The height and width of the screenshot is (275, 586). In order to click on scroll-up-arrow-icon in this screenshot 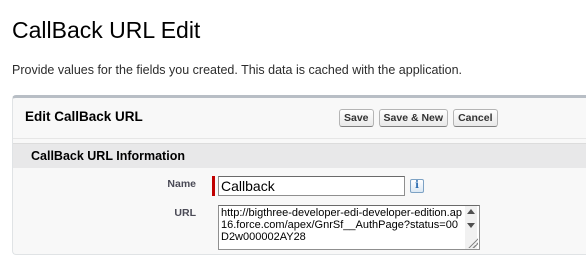, I will do `click(471, 211)`.